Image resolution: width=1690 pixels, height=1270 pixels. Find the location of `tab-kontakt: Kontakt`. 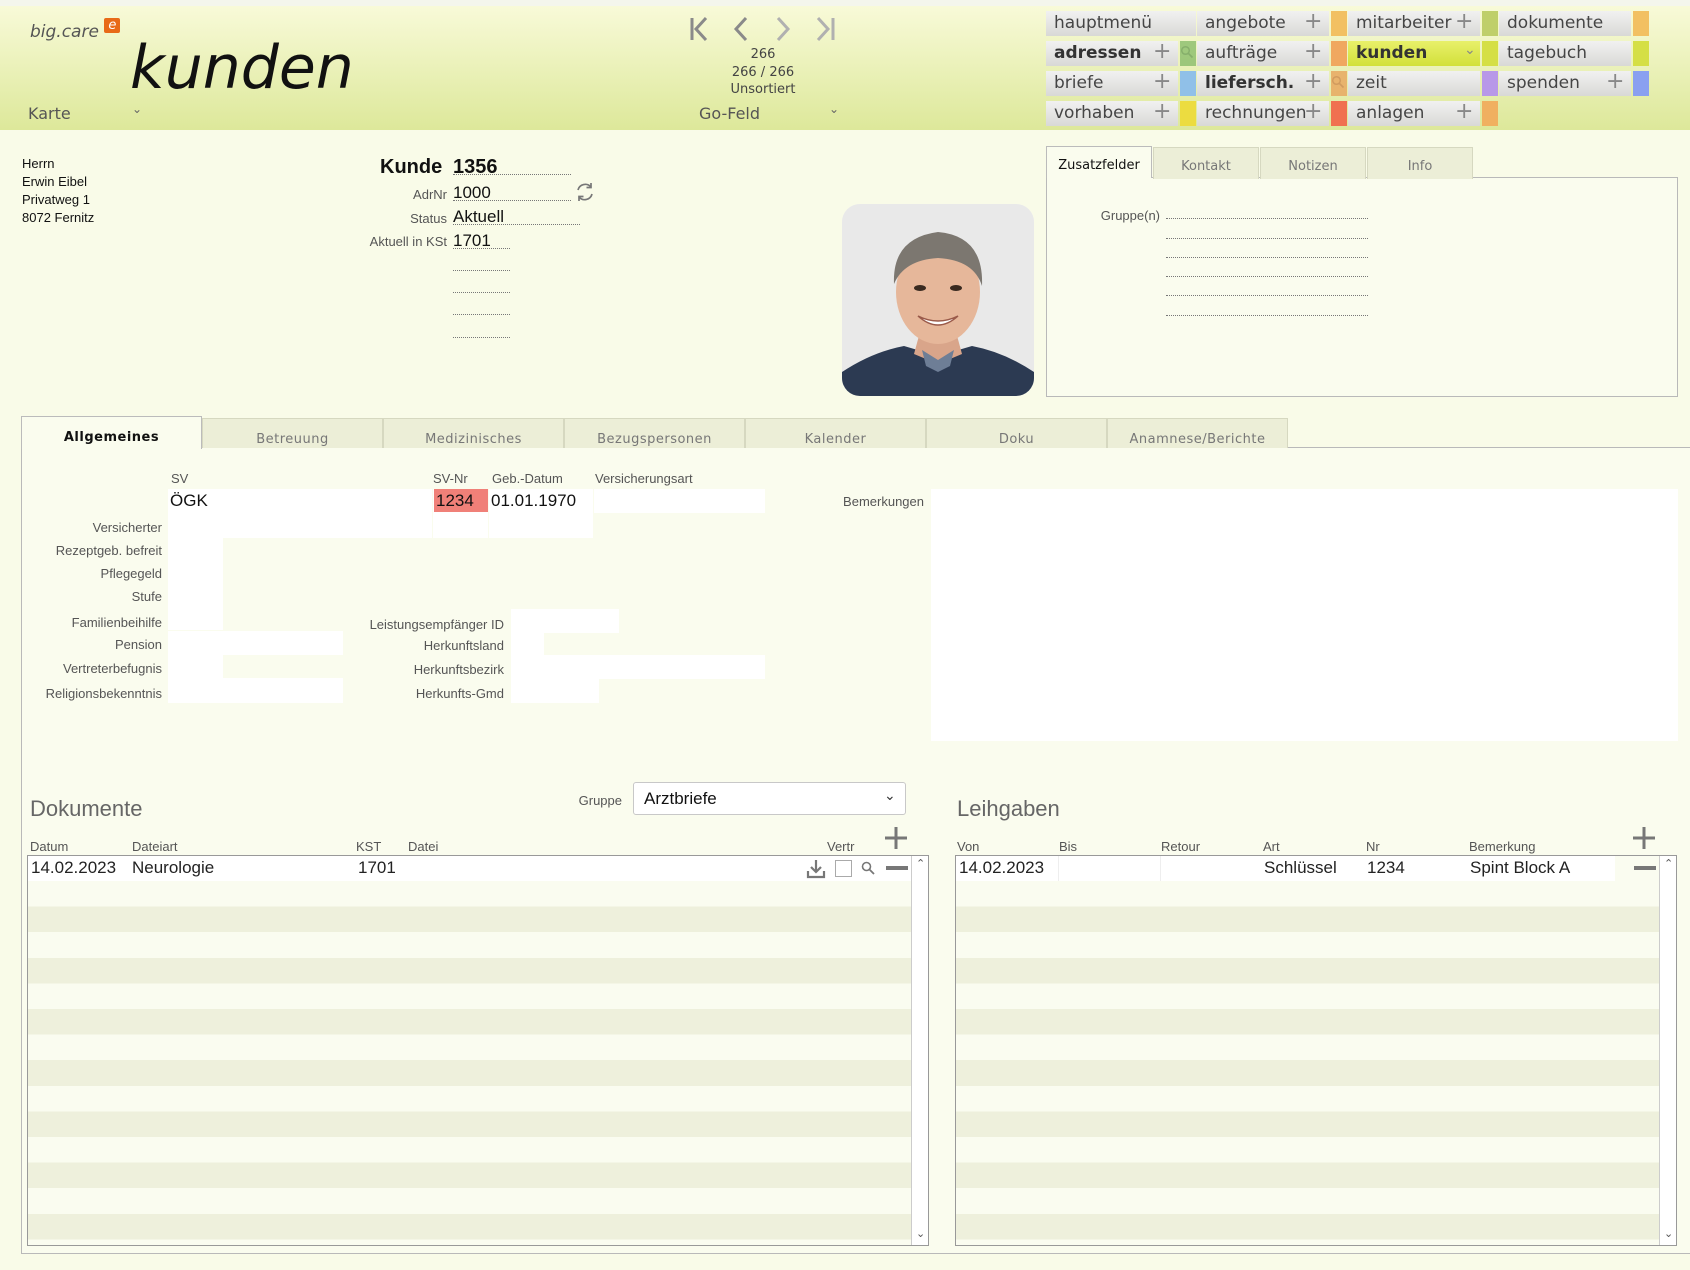

tab-kontakt: Kontakt is located at coordinates (1206, 163).